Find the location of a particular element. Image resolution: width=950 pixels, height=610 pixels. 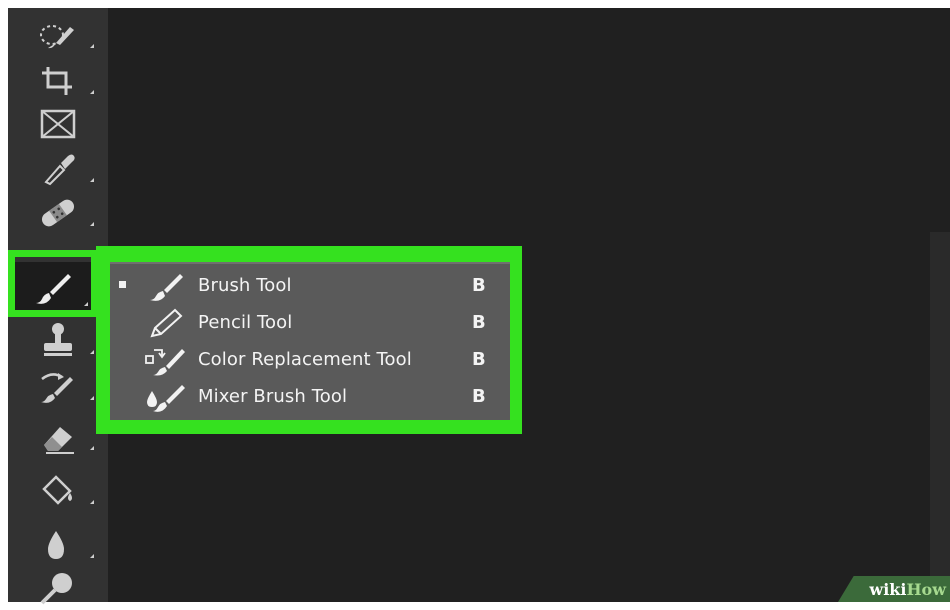

selected-indicator is located at coordinates (122, 284).